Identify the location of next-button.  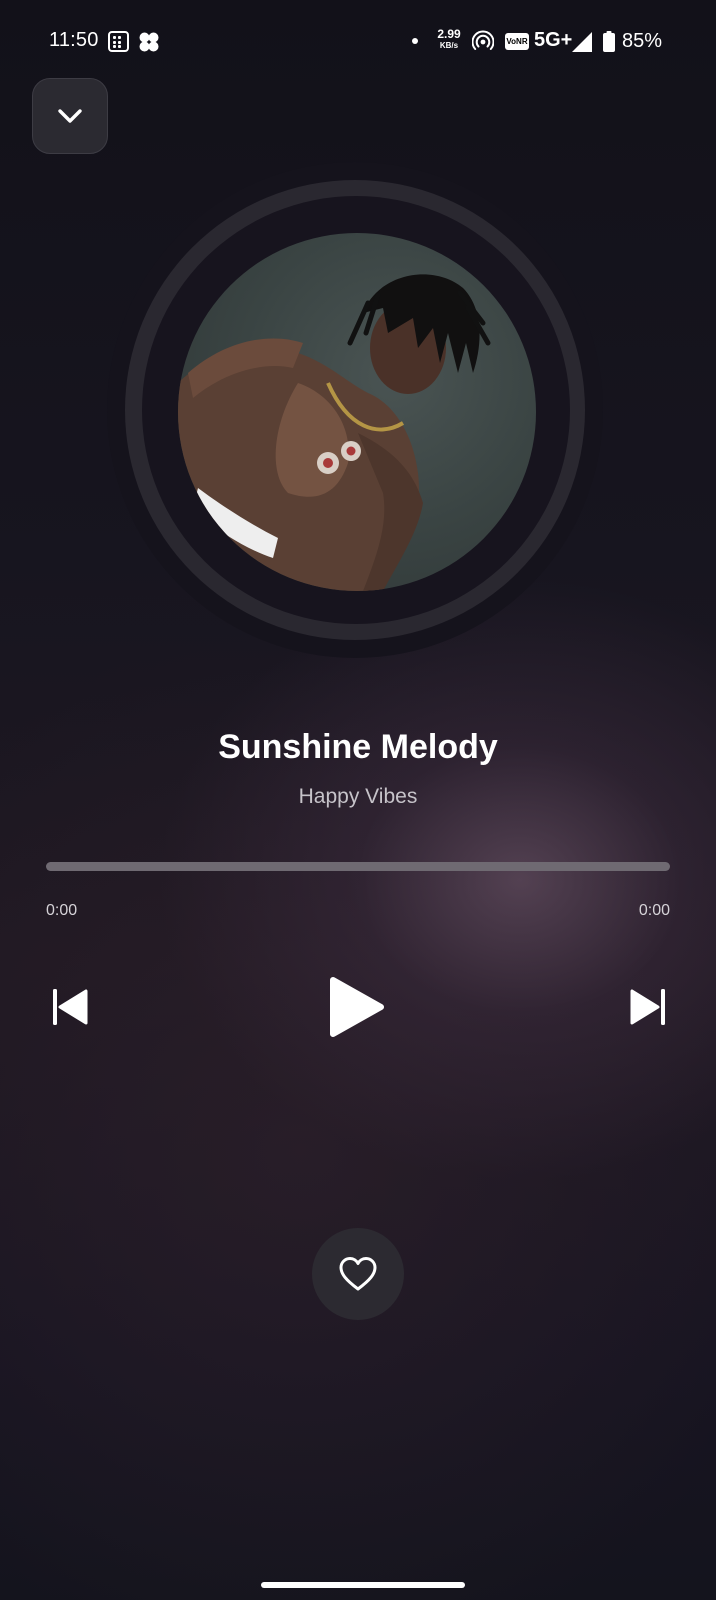
(648, 1007).